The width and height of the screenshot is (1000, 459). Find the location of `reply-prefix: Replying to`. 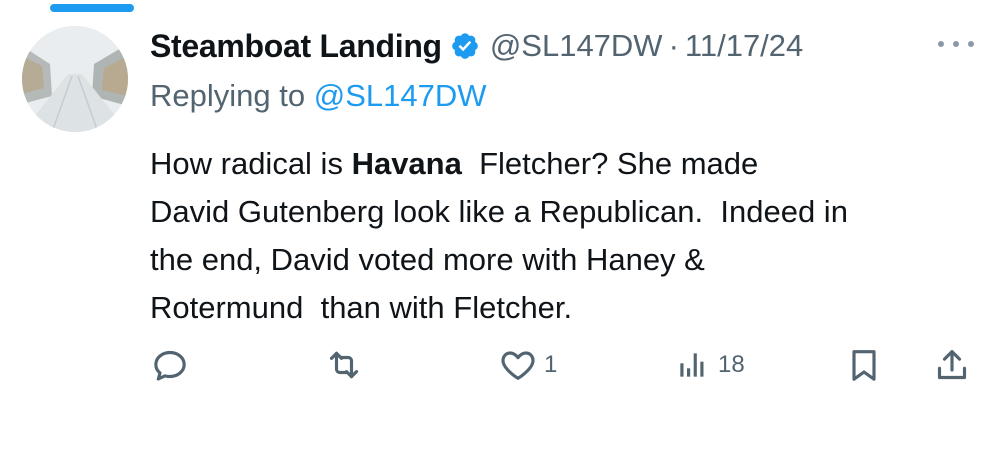

reply-prefix: Replying to is located at coordinates (228, 95).